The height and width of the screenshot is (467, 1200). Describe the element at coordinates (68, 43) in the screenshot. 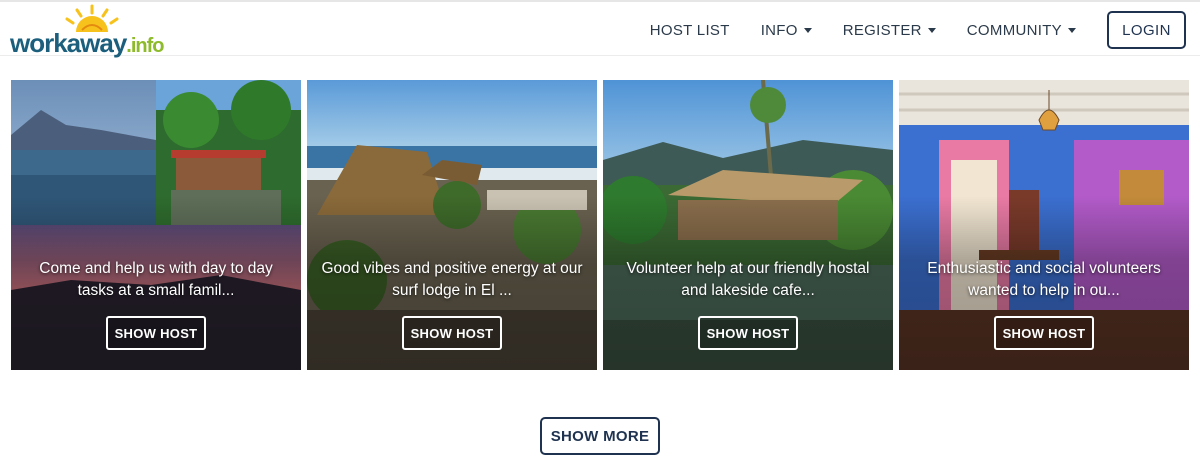

I see `logo-wordmark: workaway` at that location.